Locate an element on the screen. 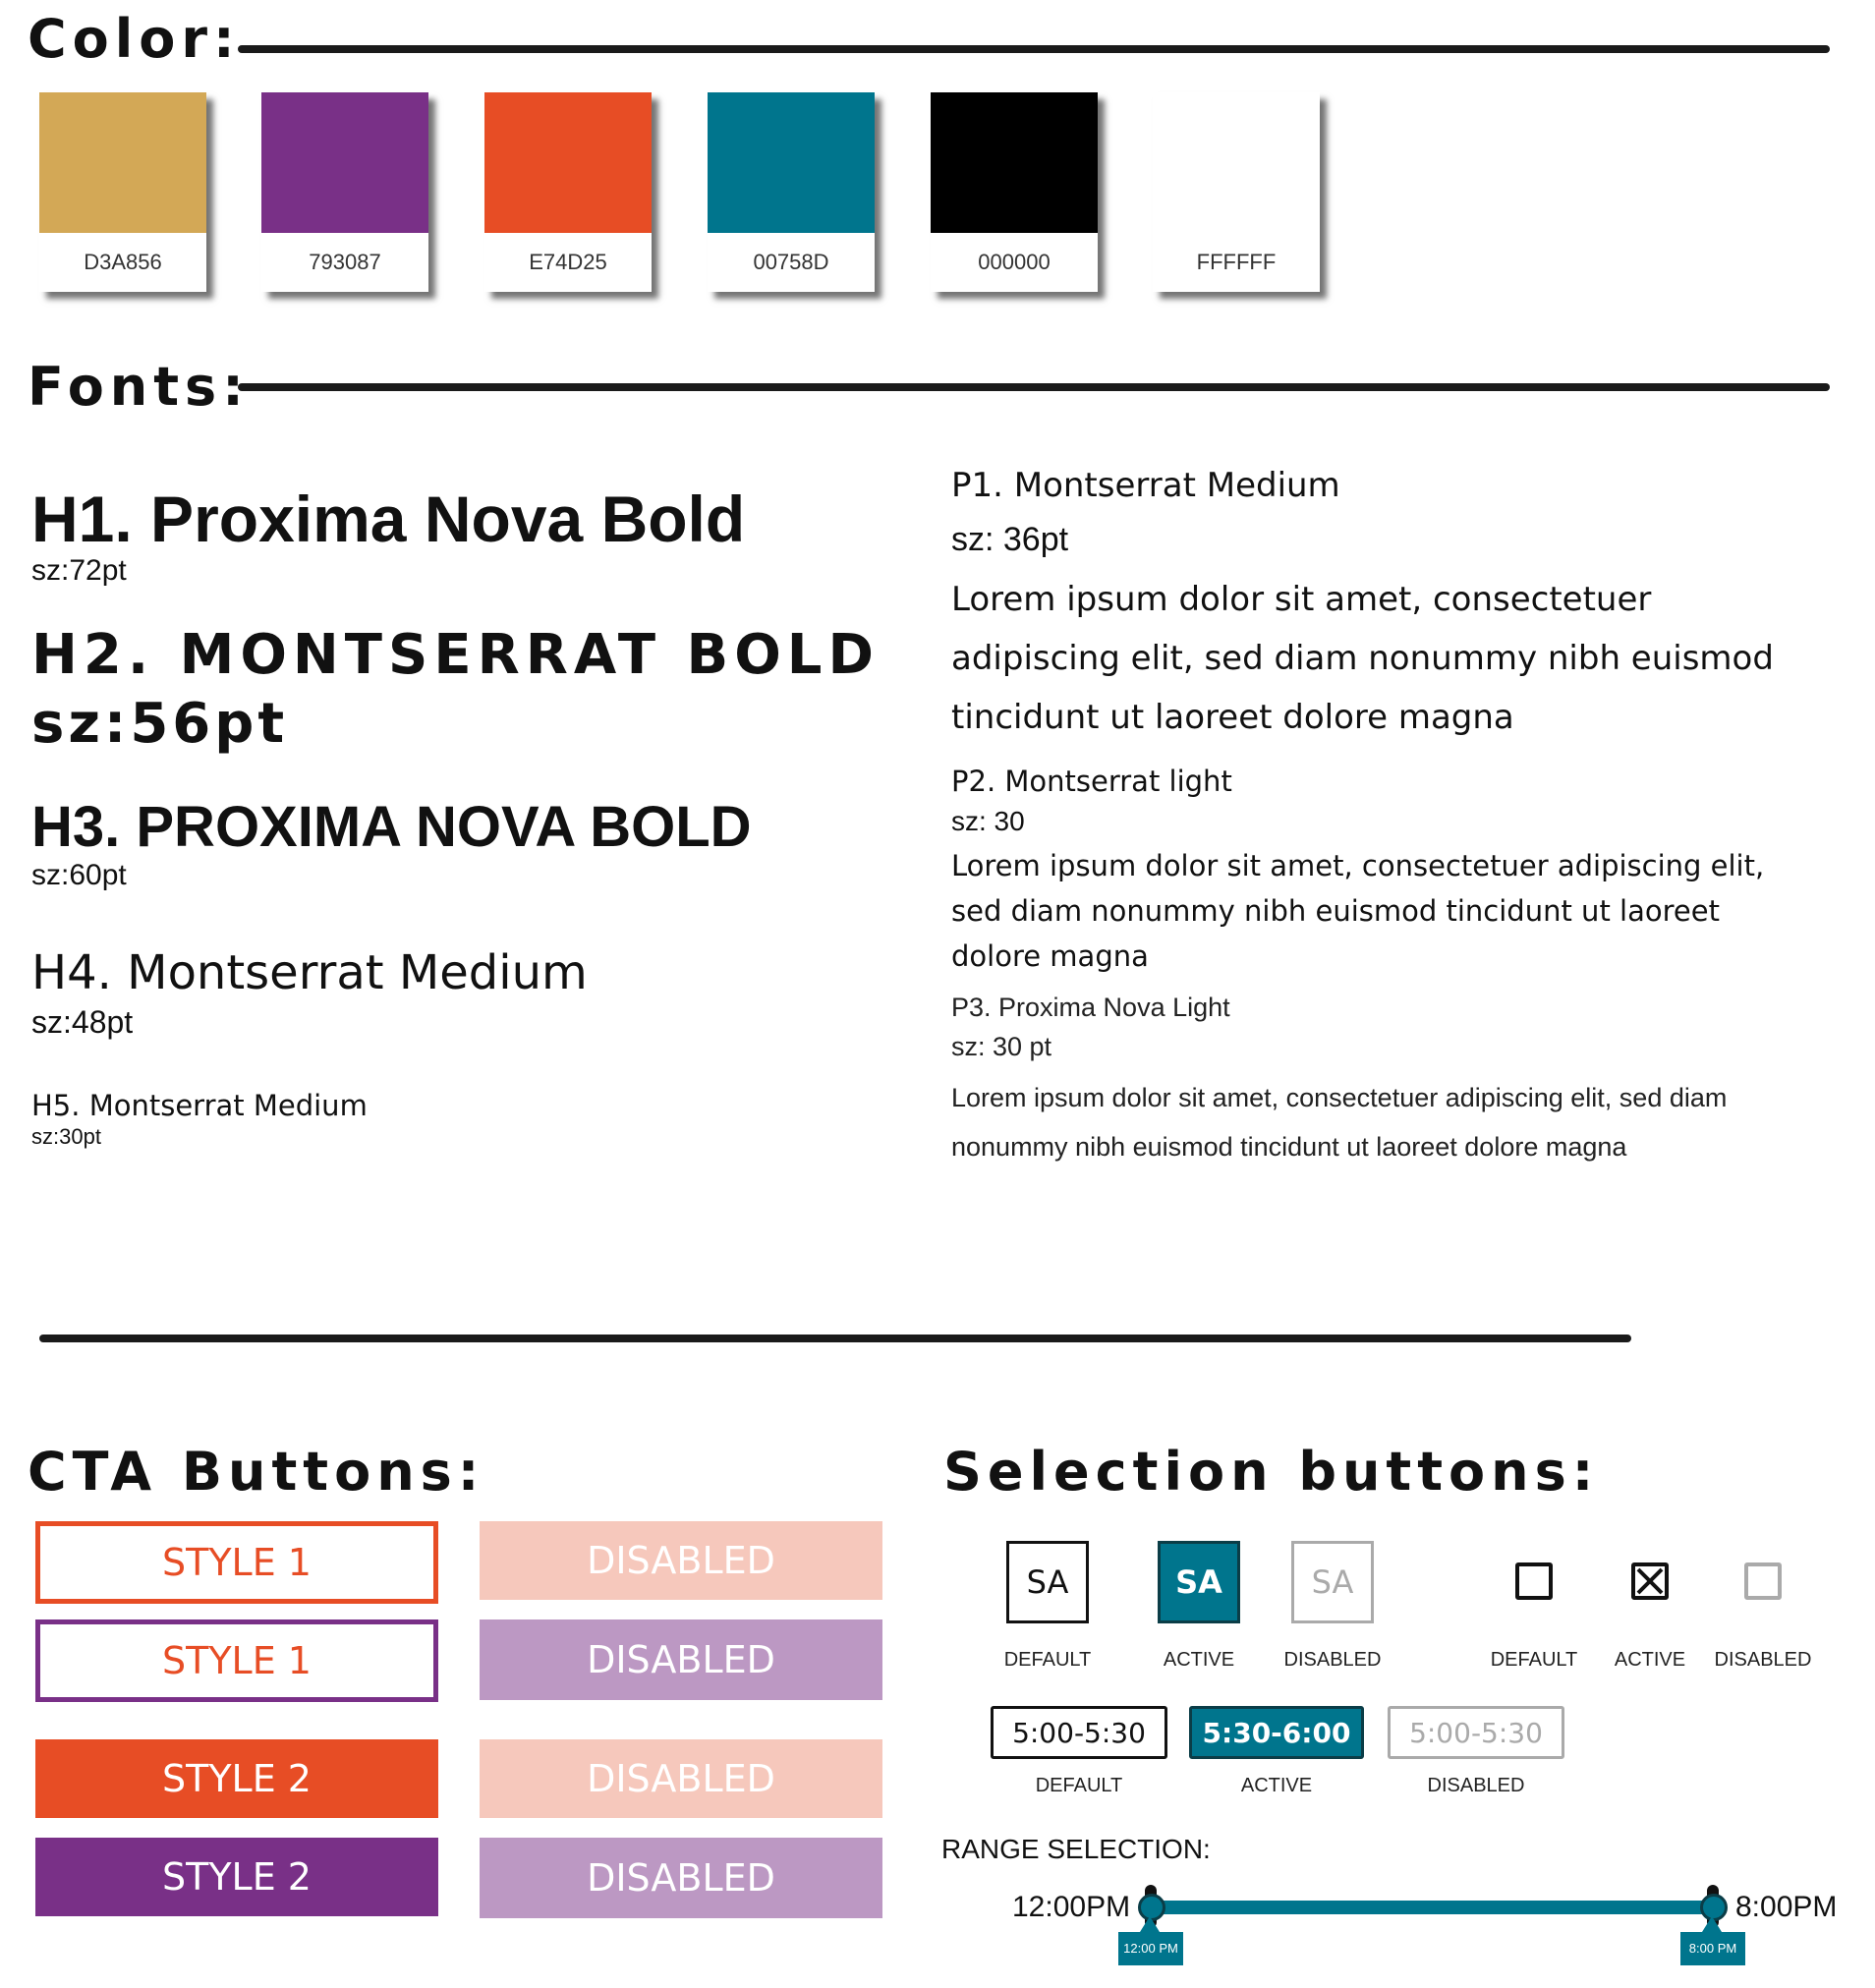 This screenshot has height=1988, width=1875. swatch-black: 000000 is located at coordinates (1014, 192).